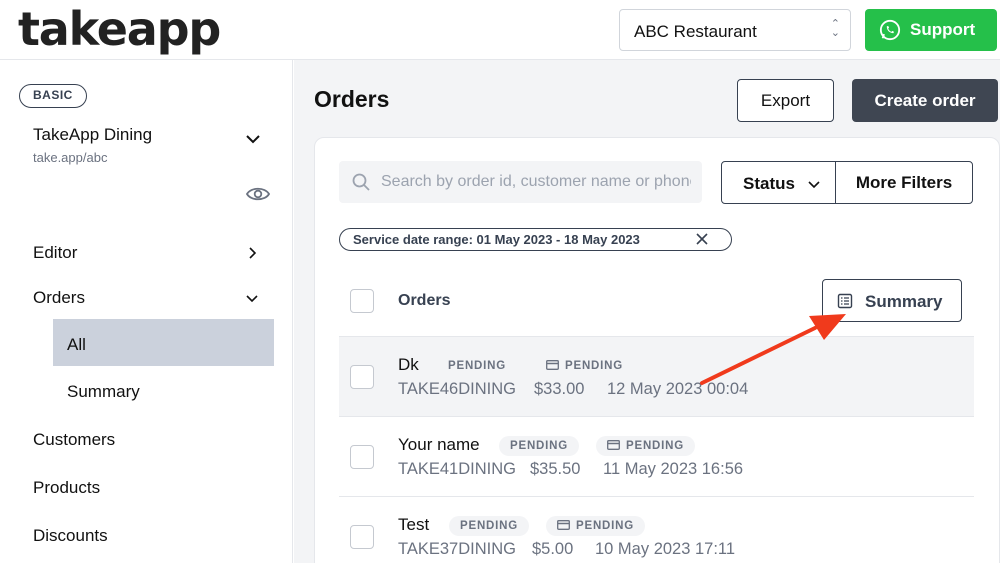 The width and height of the screenshot is (1000, 563). Describe the element at coordinates (352, 99) in the screenshot. I see `page-title: Orders` at that location.